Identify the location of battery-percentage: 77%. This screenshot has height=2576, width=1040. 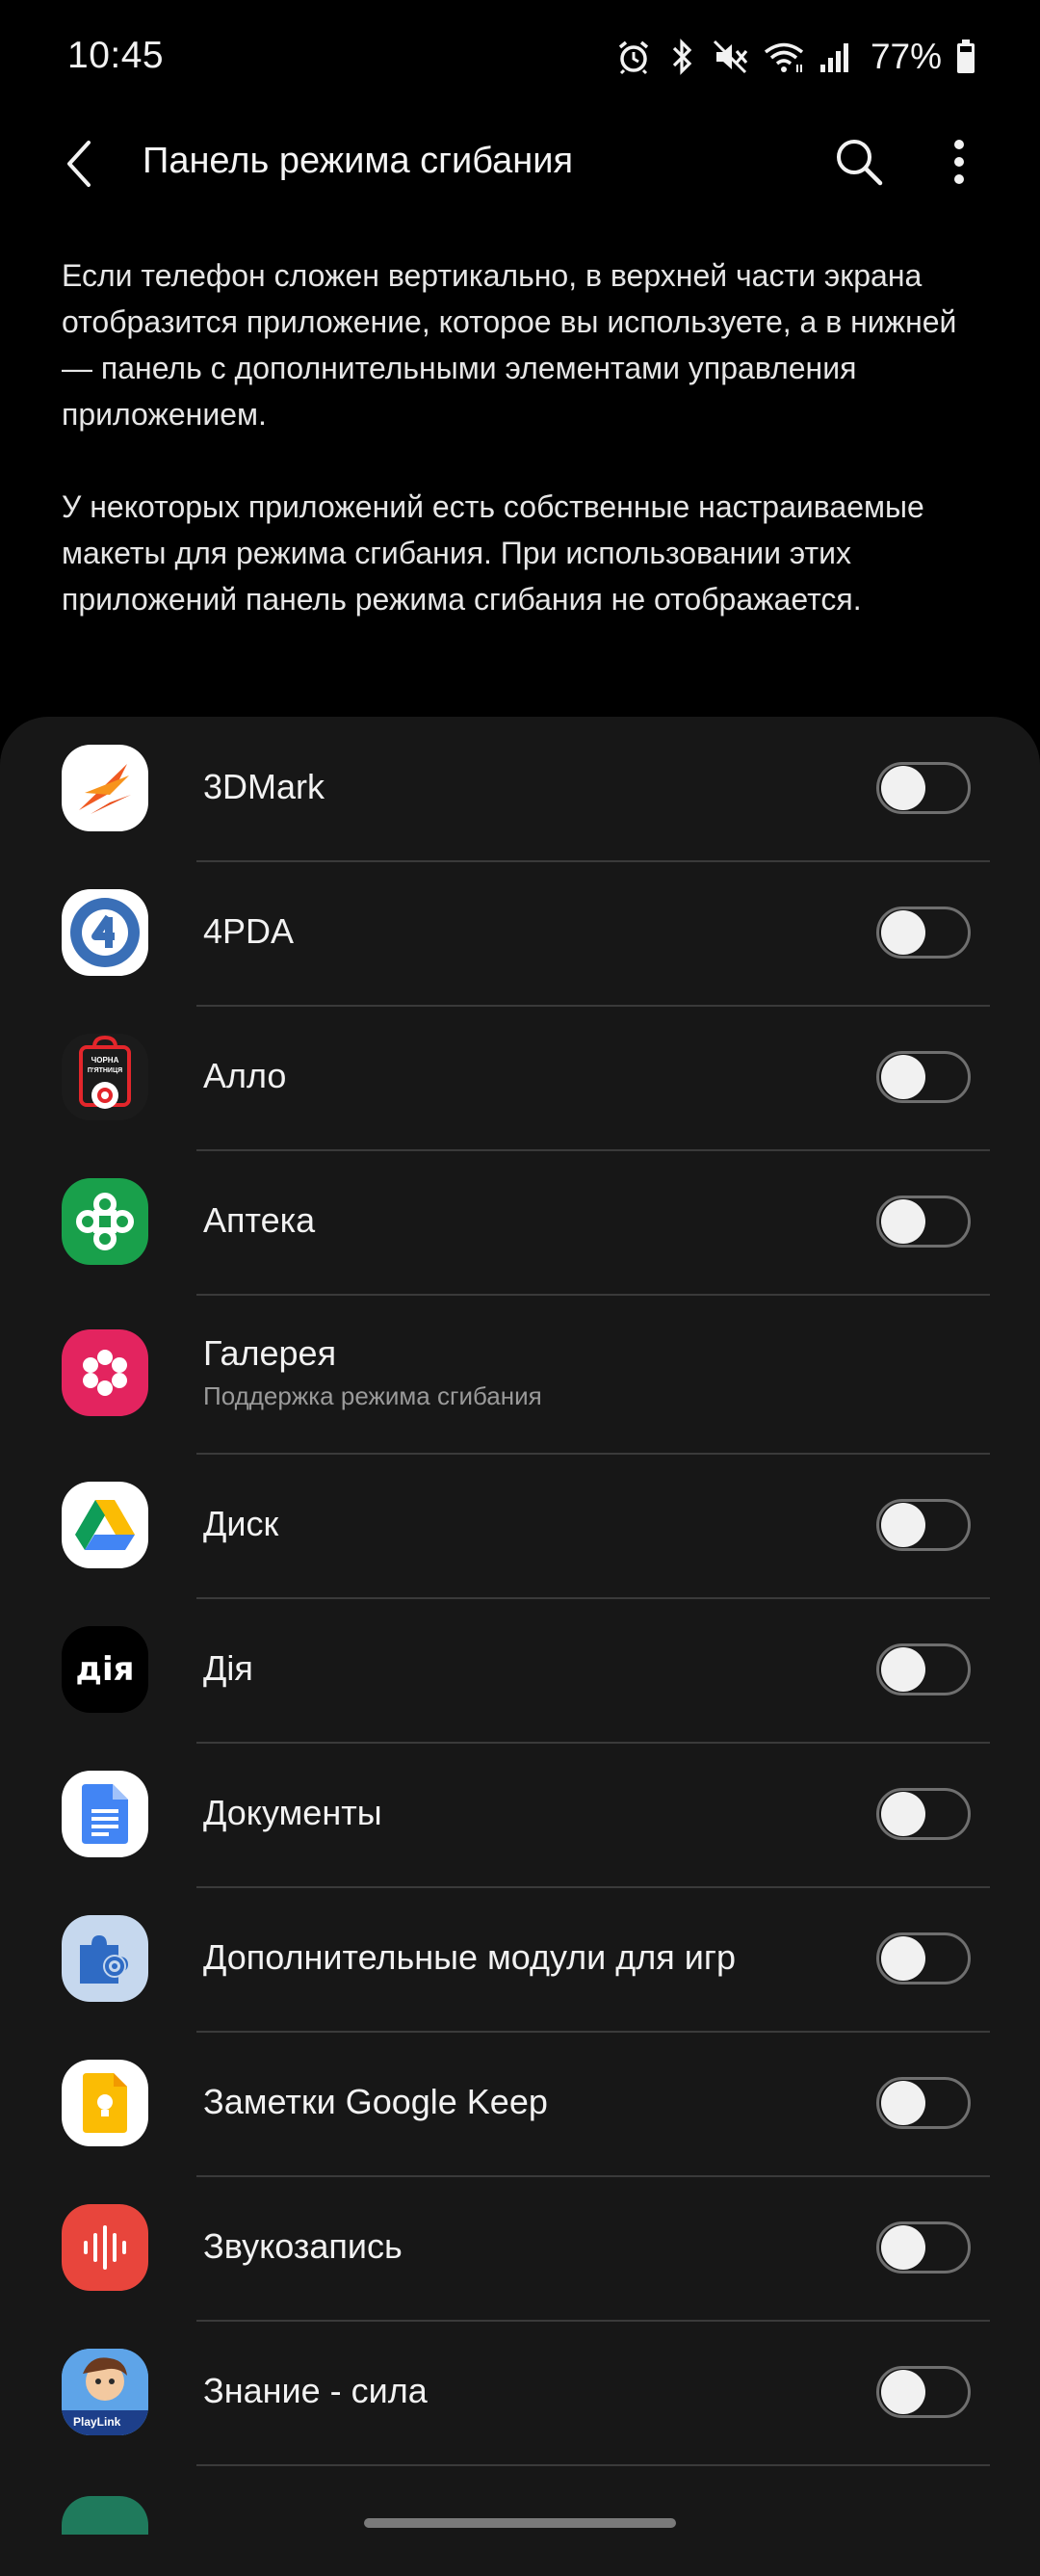
(906, 56).